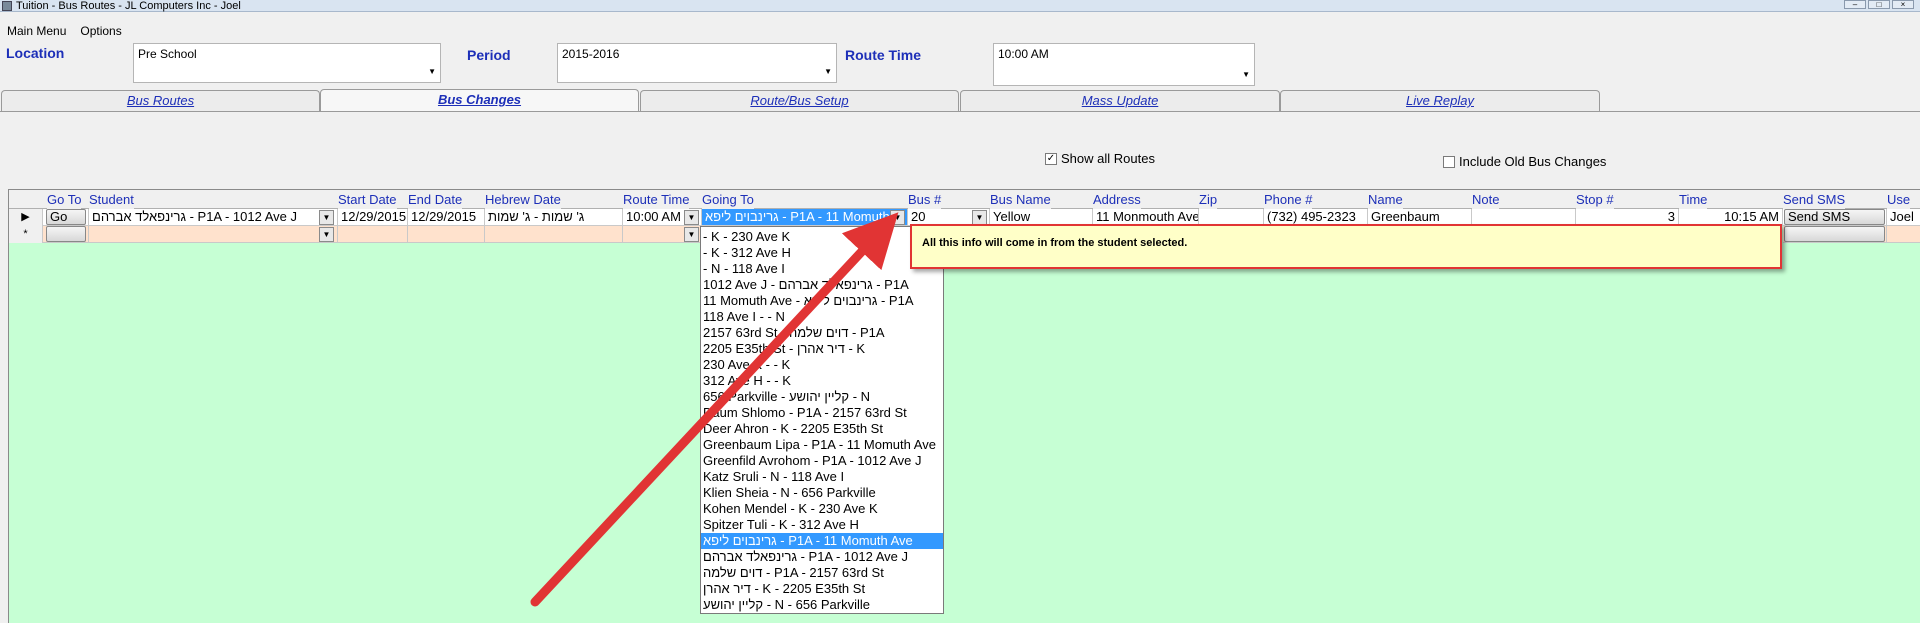 This screenshot has height=623, width=1920. What do you see at coordinates (35, 53) in the screenshot?
I see `location-label: Location` at bounding box center [35, 53].